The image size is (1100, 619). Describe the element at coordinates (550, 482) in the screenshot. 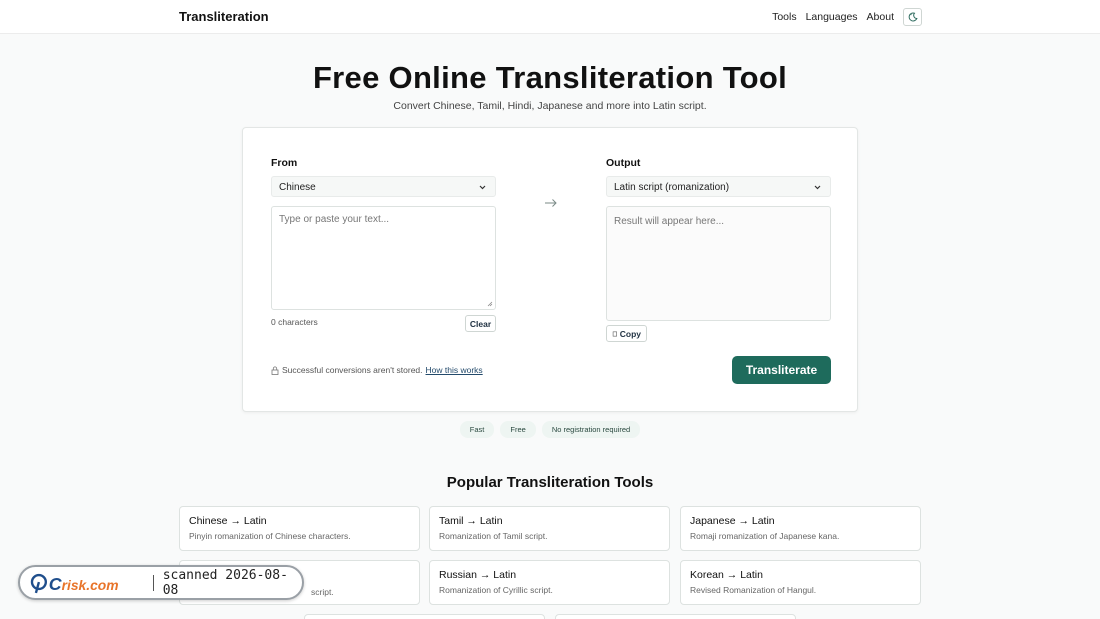

I see `popular-tools-title: Popular Transliteration Tools` at that location.